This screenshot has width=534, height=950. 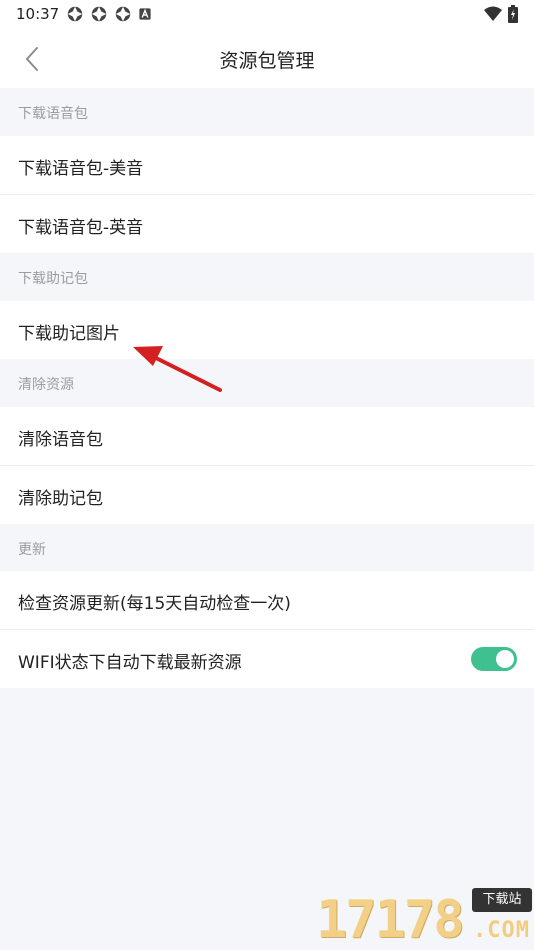 I want to click on notification-icons, so click(x=109, y=14).